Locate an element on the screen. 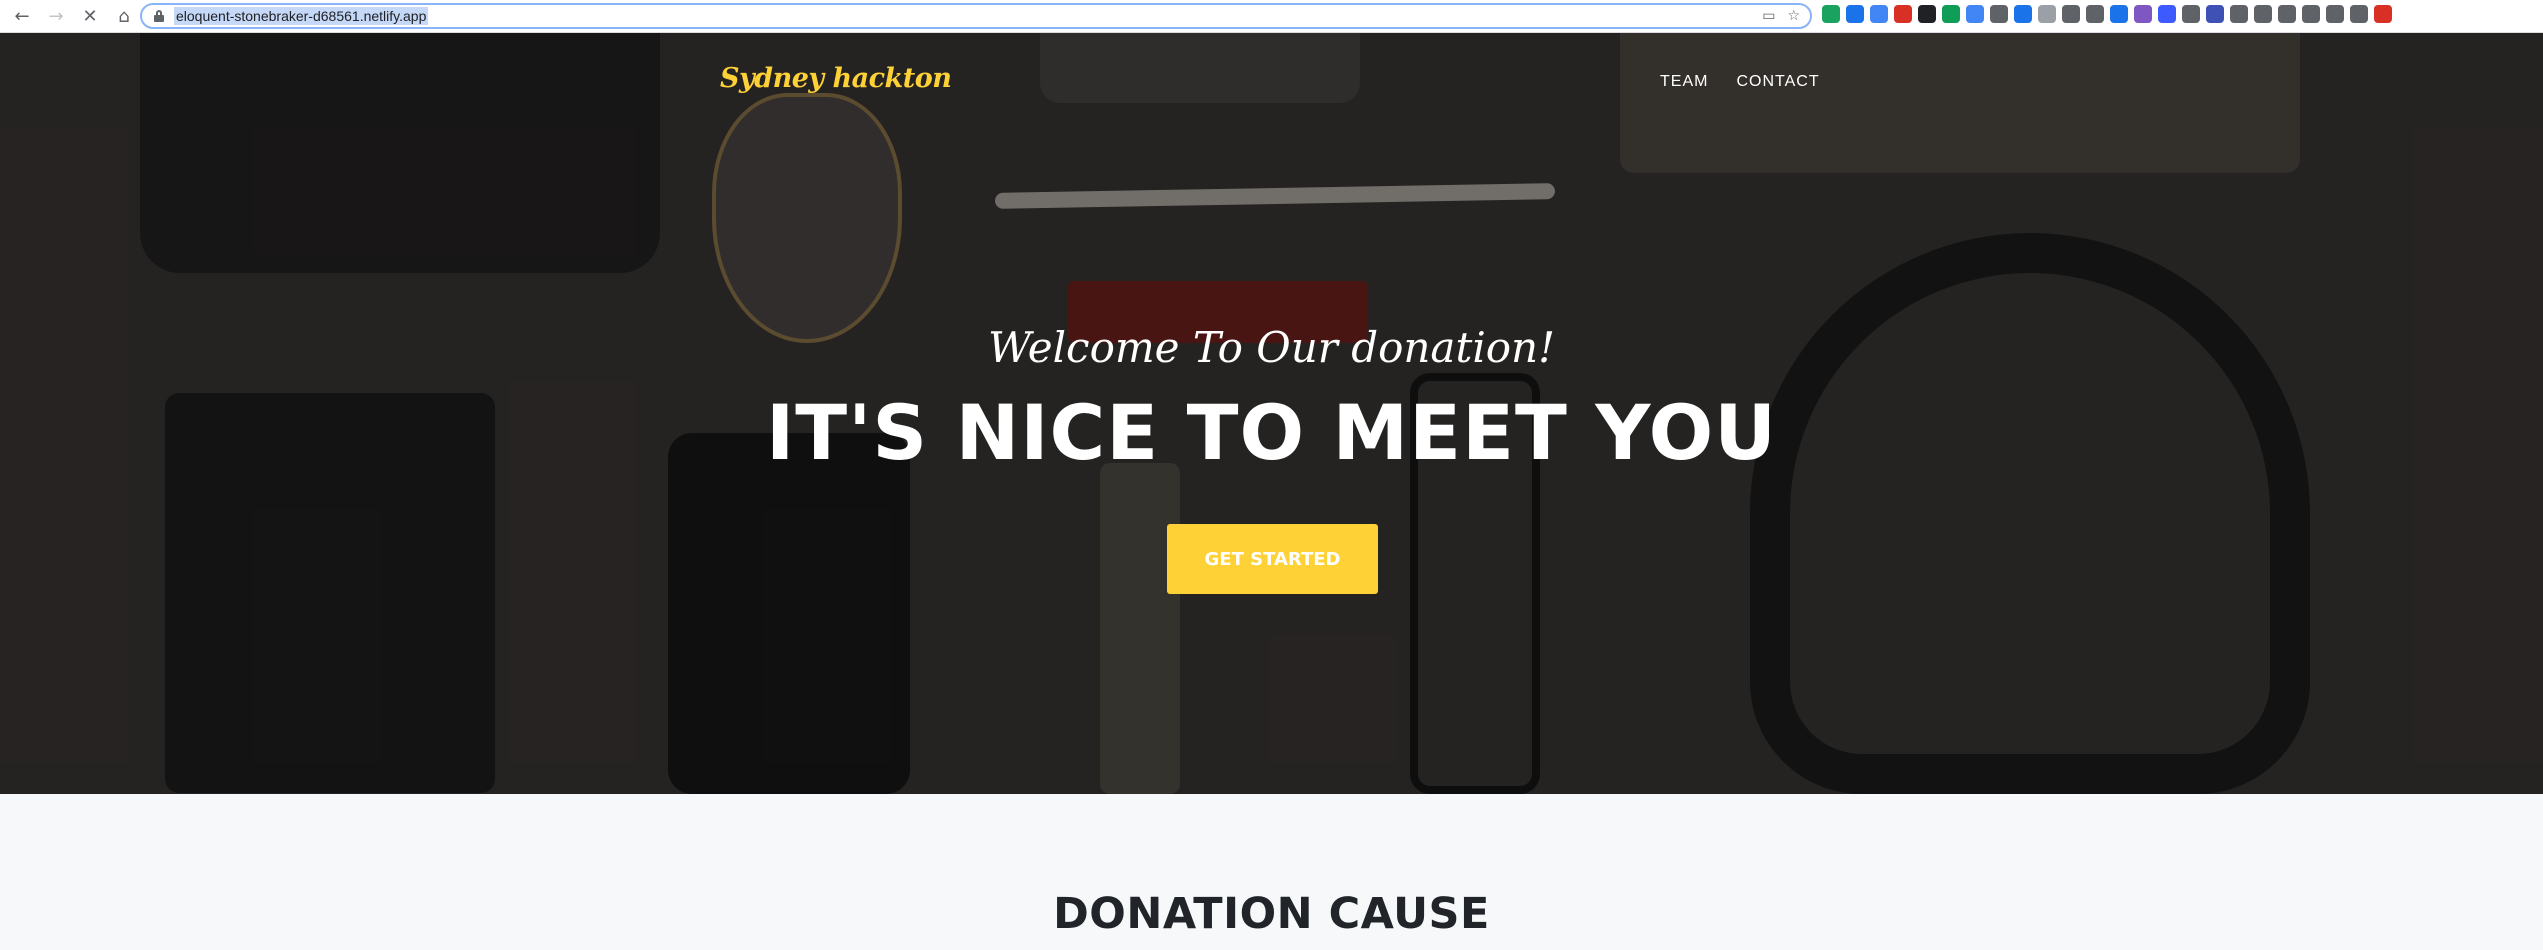 This screenshot has width=2543, height=950. stop-loading-icon: ✕ is located at coordinates (90, 16).